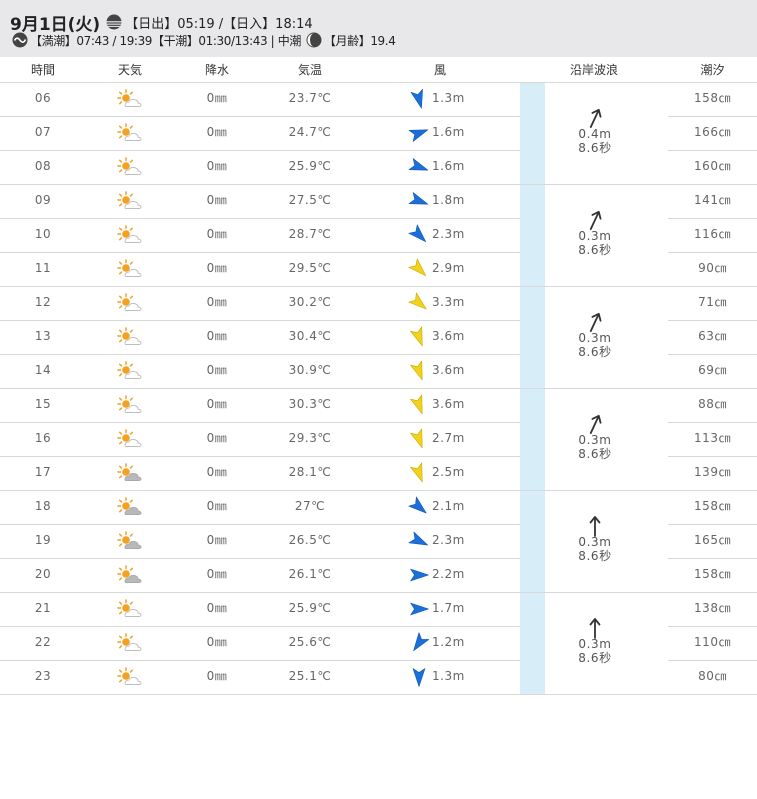 The height and width of the screenshot is (799, 757). I want to click on tide-cell: 139㎝, so click(712, 472).